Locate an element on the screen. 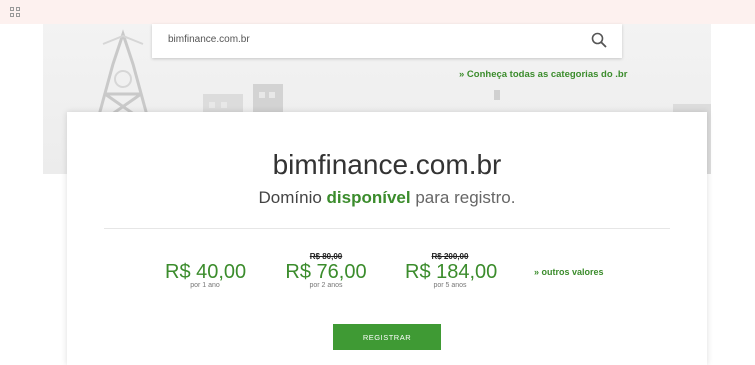 This screenshot has height=365, width=755. price-option-1-year: R$ 40,00 por 1 ano is located at coordinates (206, 271).